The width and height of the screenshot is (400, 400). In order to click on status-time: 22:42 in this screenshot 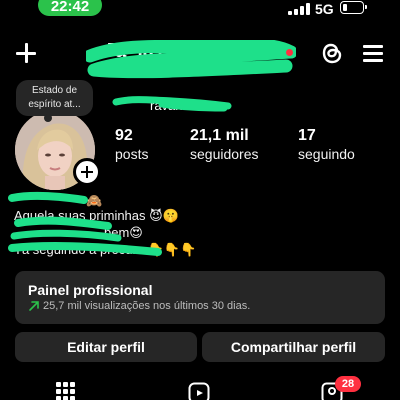, I will do `click(70, 8)`.